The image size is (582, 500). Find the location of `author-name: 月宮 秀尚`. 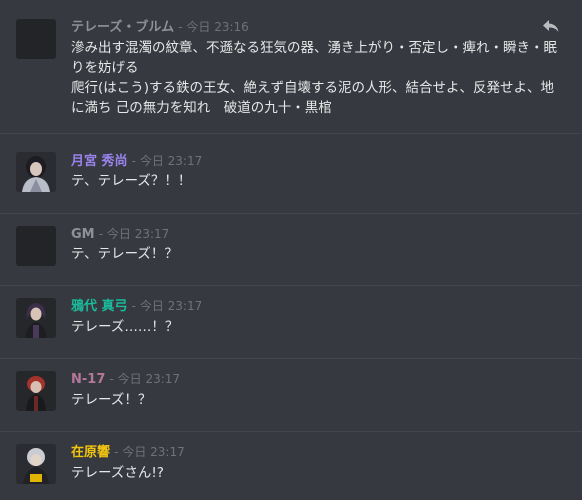

author-name: 月宮 秀尚 is located at coordinates (99, 161).